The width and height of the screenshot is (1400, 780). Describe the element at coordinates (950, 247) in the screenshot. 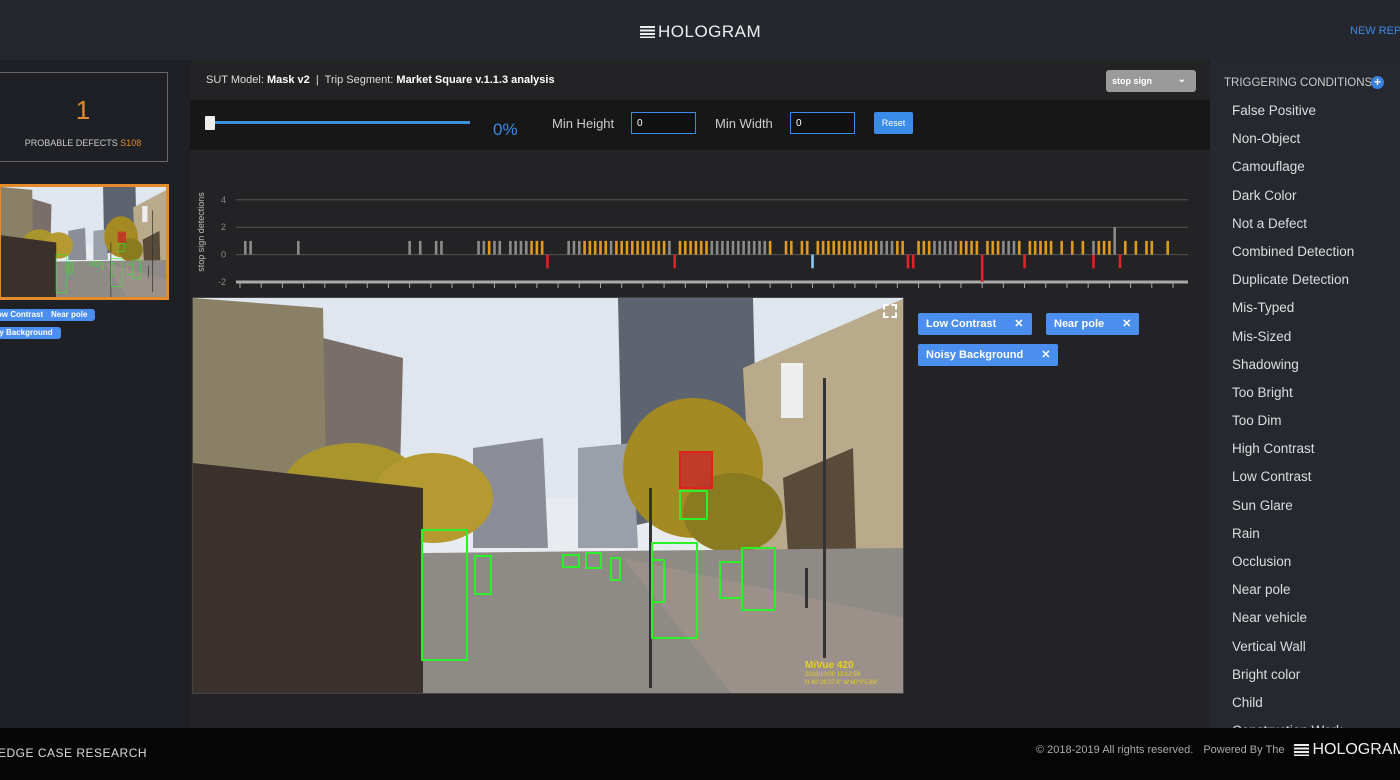

I see `bar-gray-s134` at that location.